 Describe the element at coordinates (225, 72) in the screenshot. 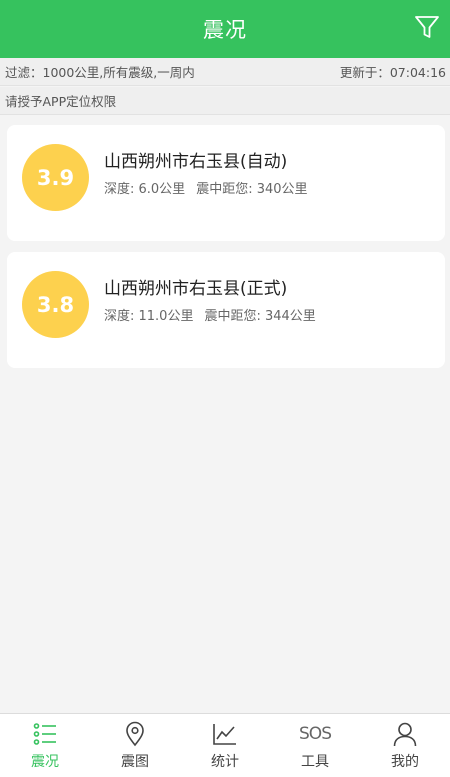

I see `filter-info-bar: 过滤：1000公里,所有震级,一周内 更新于：07:04:16` at that location.